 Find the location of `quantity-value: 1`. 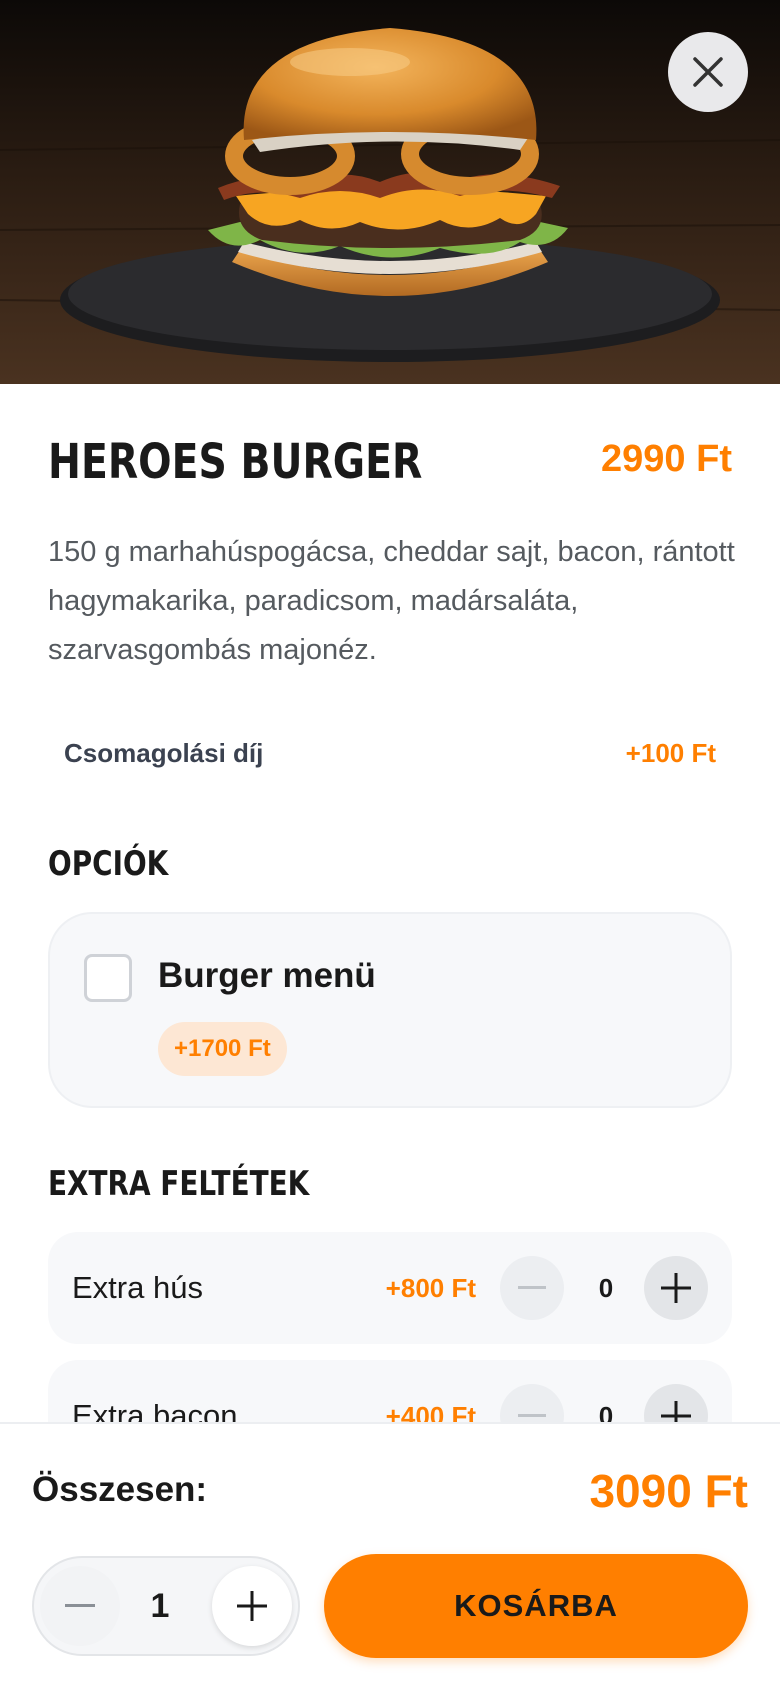

quantity-value: 1 is located at coordinates (160, 1606).